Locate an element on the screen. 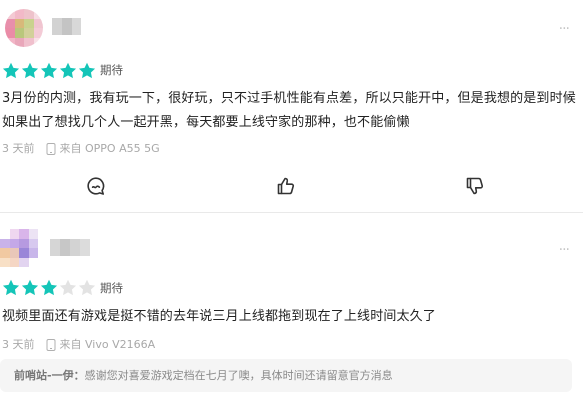 The height and width of the screenshot is (399, 583). comment-icon is located at coordinates (96, 186).